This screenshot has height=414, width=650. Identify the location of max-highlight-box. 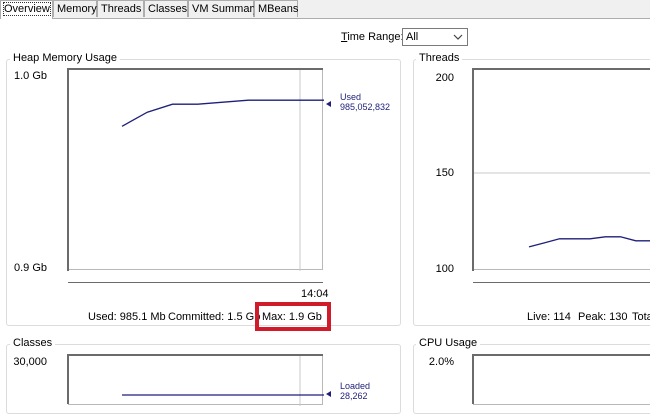
(293, 316).